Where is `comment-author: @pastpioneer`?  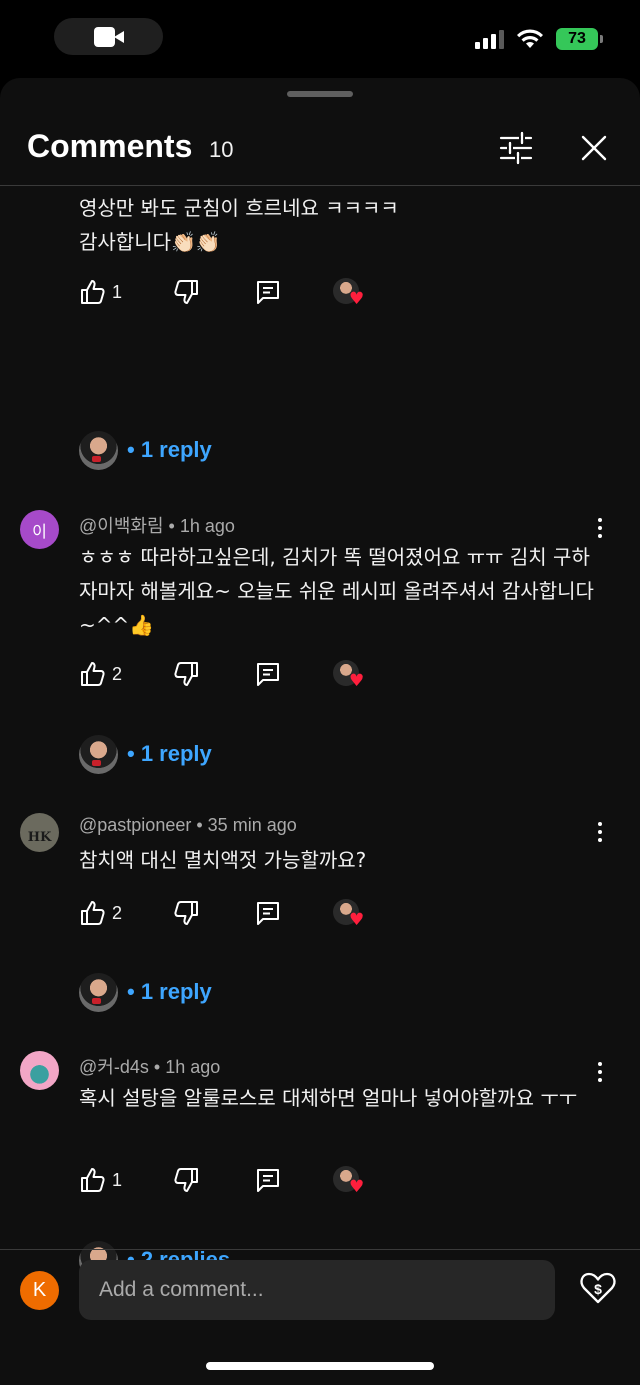 comment-author: @pastpioneer is located at coordinates (135, 825).